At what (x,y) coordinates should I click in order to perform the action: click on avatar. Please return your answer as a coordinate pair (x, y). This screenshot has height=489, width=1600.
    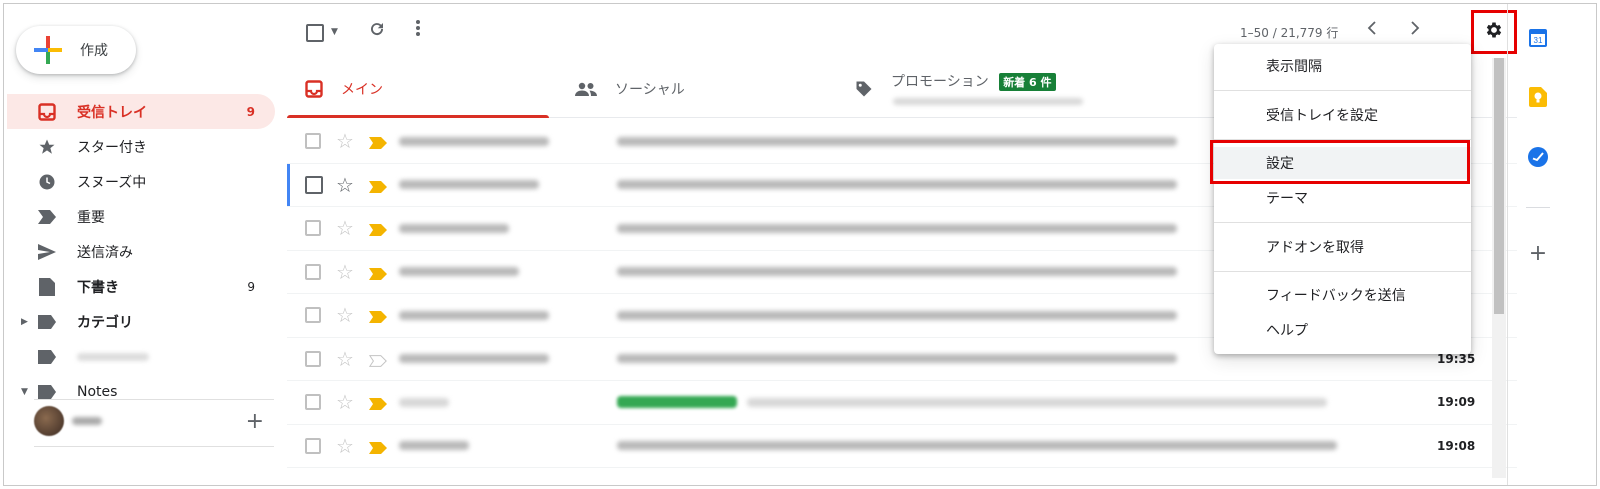
    Looking at the image, I should click on (49, 421).